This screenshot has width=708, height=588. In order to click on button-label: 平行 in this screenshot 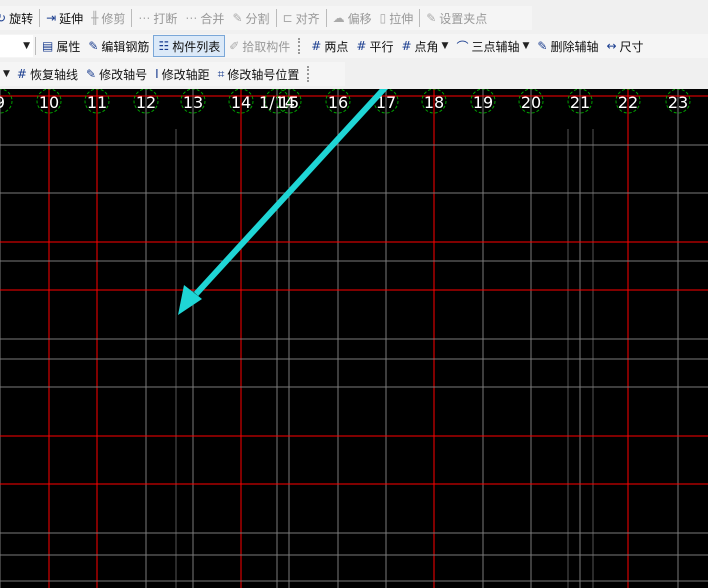, I will do `click(381, 46)`.